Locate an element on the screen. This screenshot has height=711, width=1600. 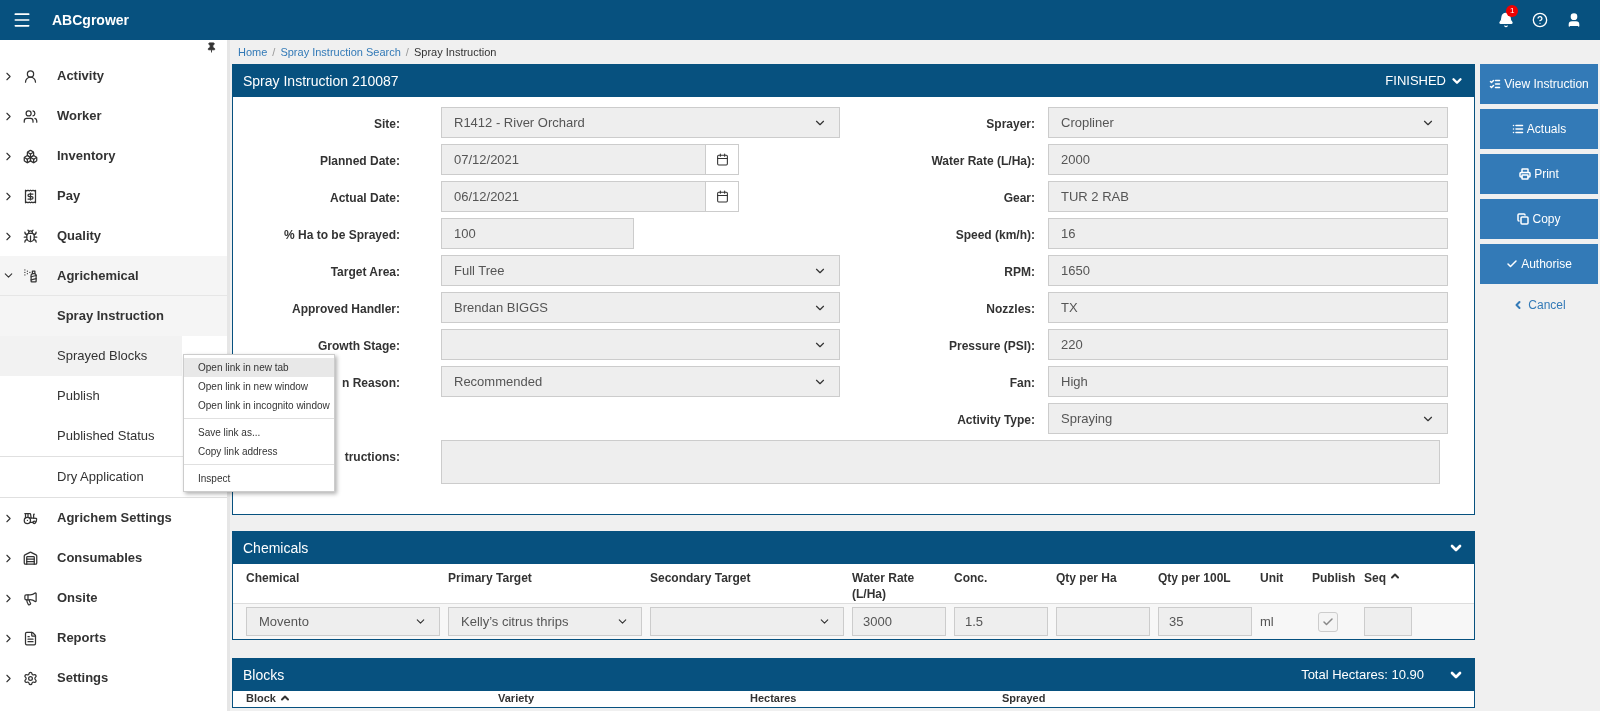
field-label: Fan: is located at coordinates (1022, 383).